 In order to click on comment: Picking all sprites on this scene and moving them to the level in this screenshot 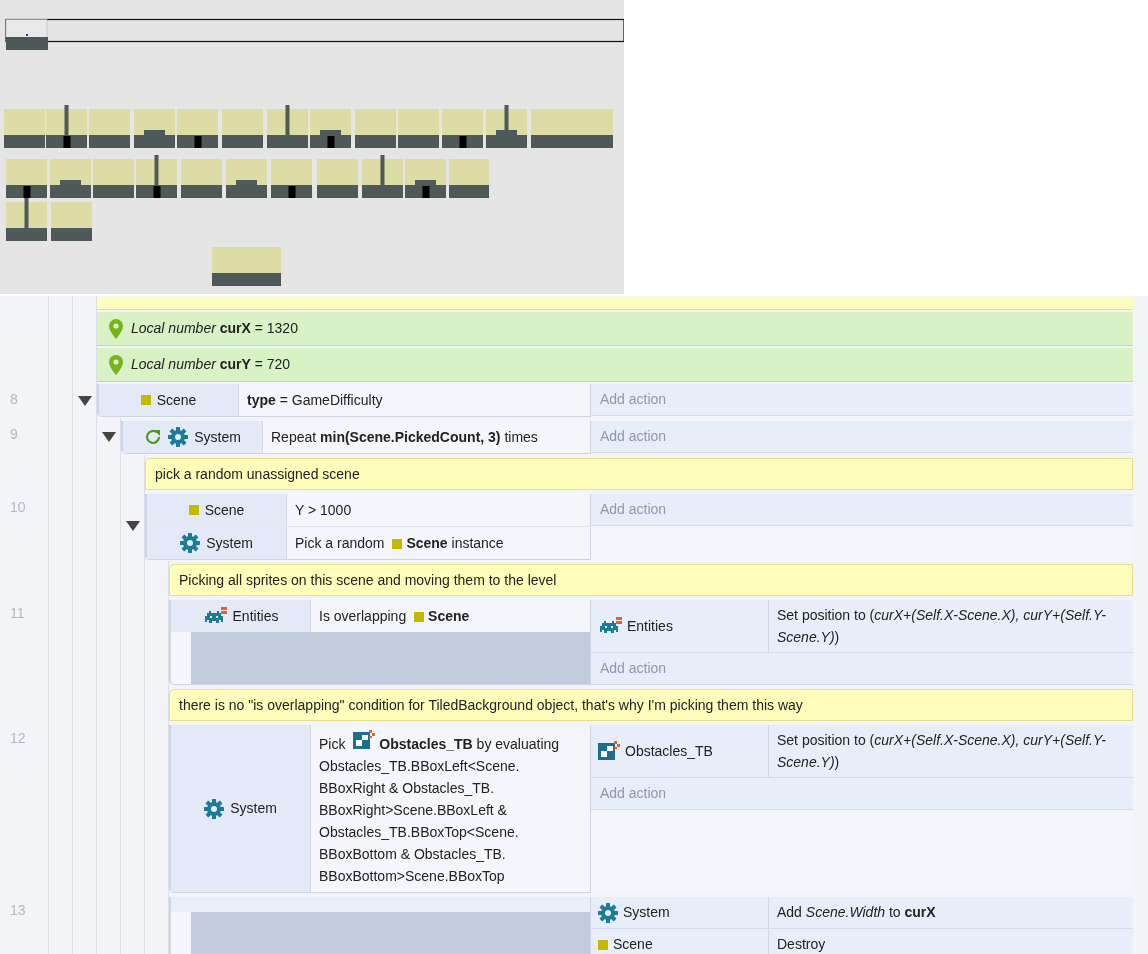, I will do `click(651, 580)`.